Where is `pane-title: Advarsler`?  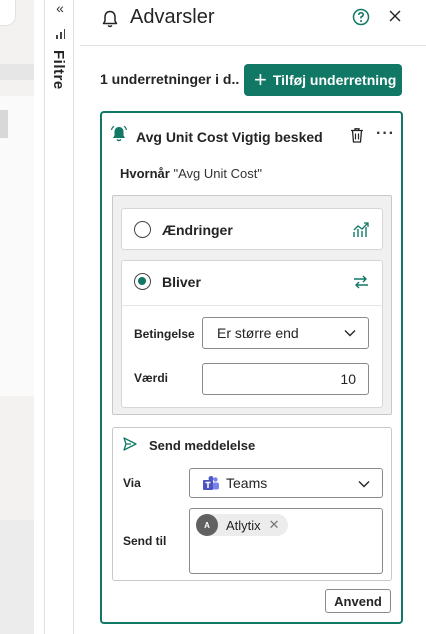
pane-title: Advarsler is located at coordinates (172, 17).